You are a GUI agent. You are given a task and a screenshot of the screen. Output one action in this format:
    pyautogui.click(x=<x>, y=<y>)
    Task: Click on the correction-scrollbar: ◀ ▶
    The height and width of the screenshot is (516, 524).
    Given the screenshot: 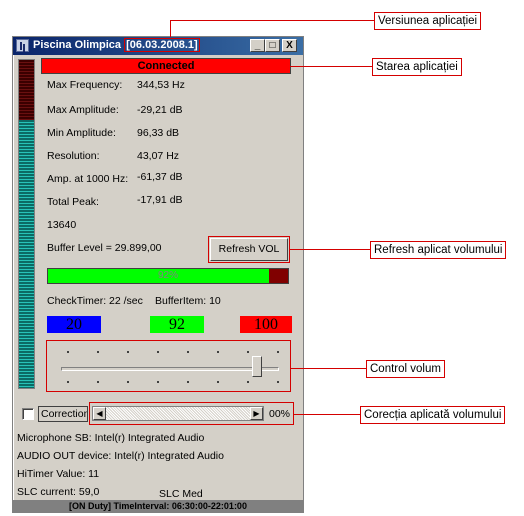 What is the action you would take?
    pyautogui.click(x=178, y=413)
    